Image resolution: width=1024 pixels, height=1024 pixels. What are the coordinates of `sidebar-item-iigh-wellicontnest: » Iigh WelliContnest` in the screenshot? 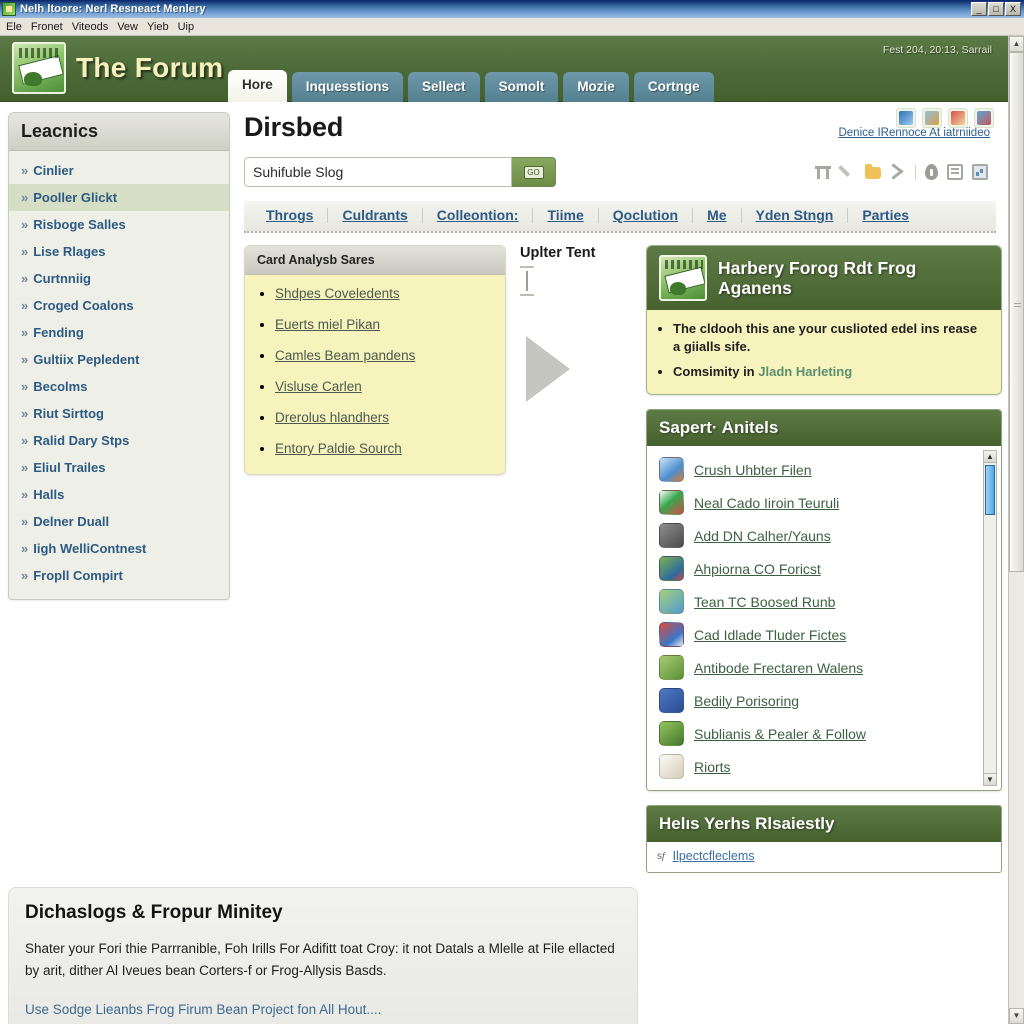 It's located at (119, 548).